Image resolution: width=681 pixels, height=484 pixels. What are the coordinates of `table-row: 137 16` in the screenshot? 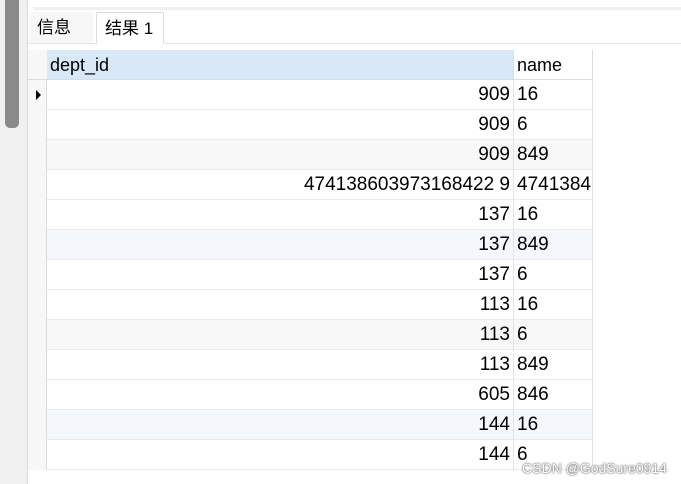 It's located at (310, 215).